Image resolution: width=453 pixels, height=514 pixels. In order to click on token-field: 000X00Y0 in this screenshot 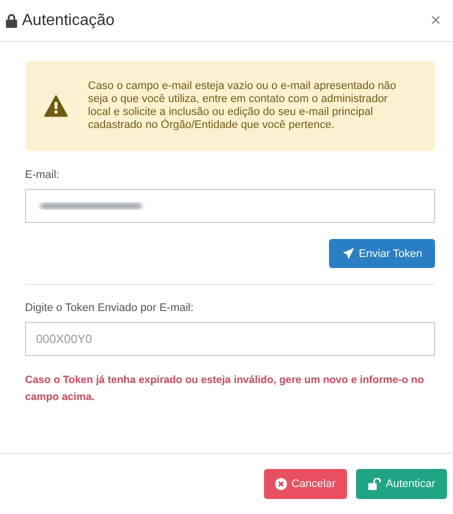, I will do `click(230, 339)`.